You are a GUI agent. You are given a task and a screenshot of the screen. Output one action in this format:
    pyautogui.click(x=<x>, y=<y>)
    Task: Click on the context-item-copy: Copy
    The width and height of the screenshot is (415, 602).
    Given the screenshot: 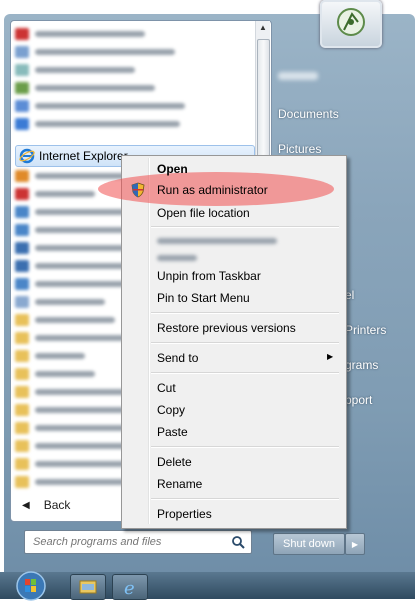 What is the action you would take?
    pyautogui.click(x=247, y=410)
    